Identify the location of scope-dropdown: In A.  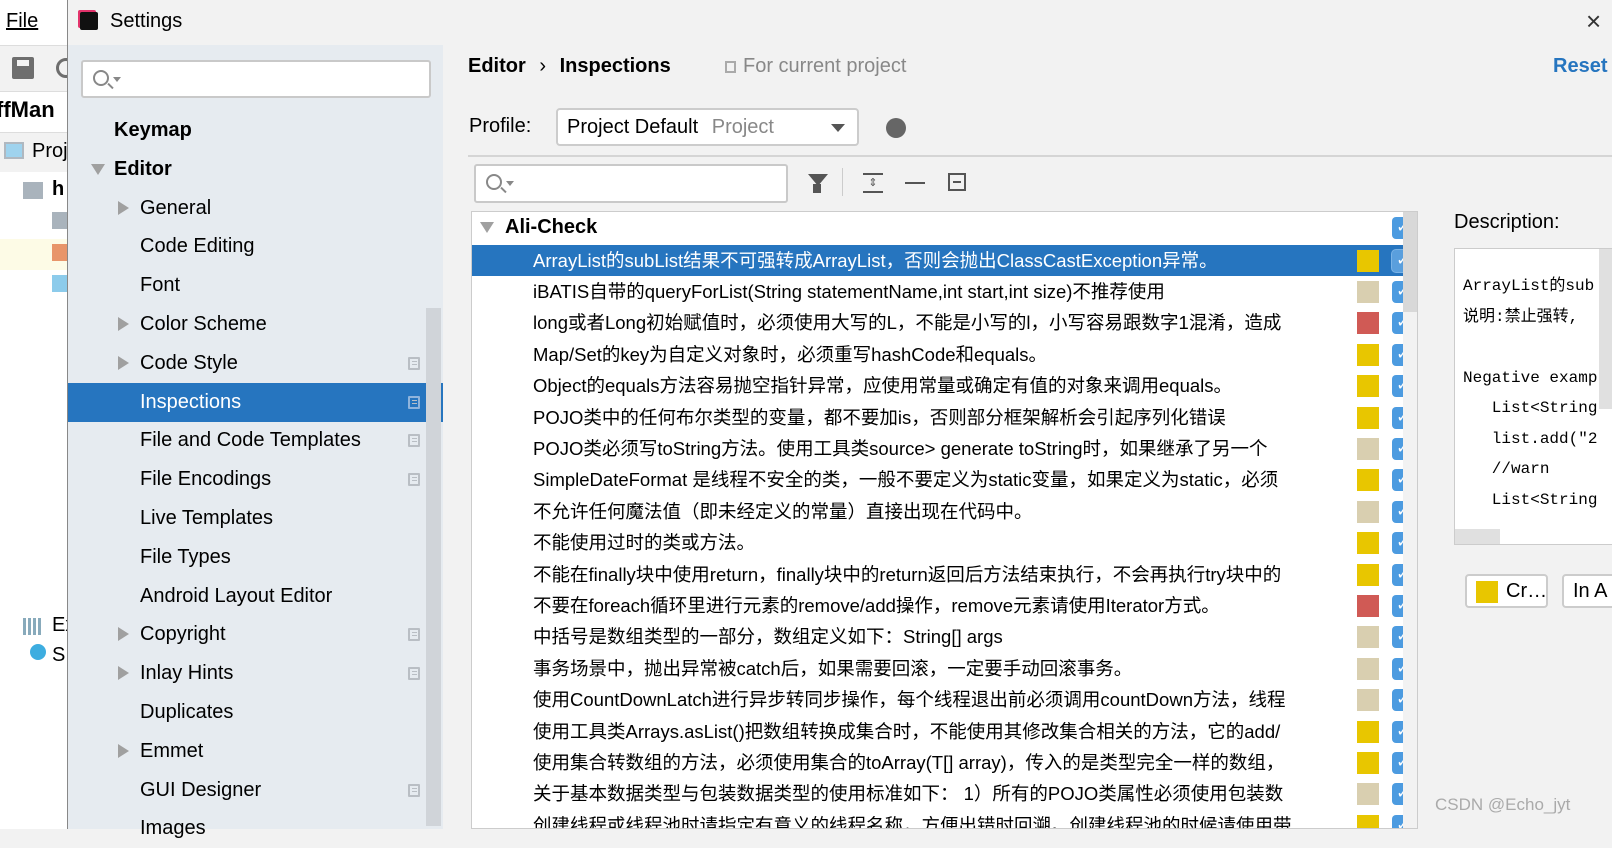
(1587, 591).